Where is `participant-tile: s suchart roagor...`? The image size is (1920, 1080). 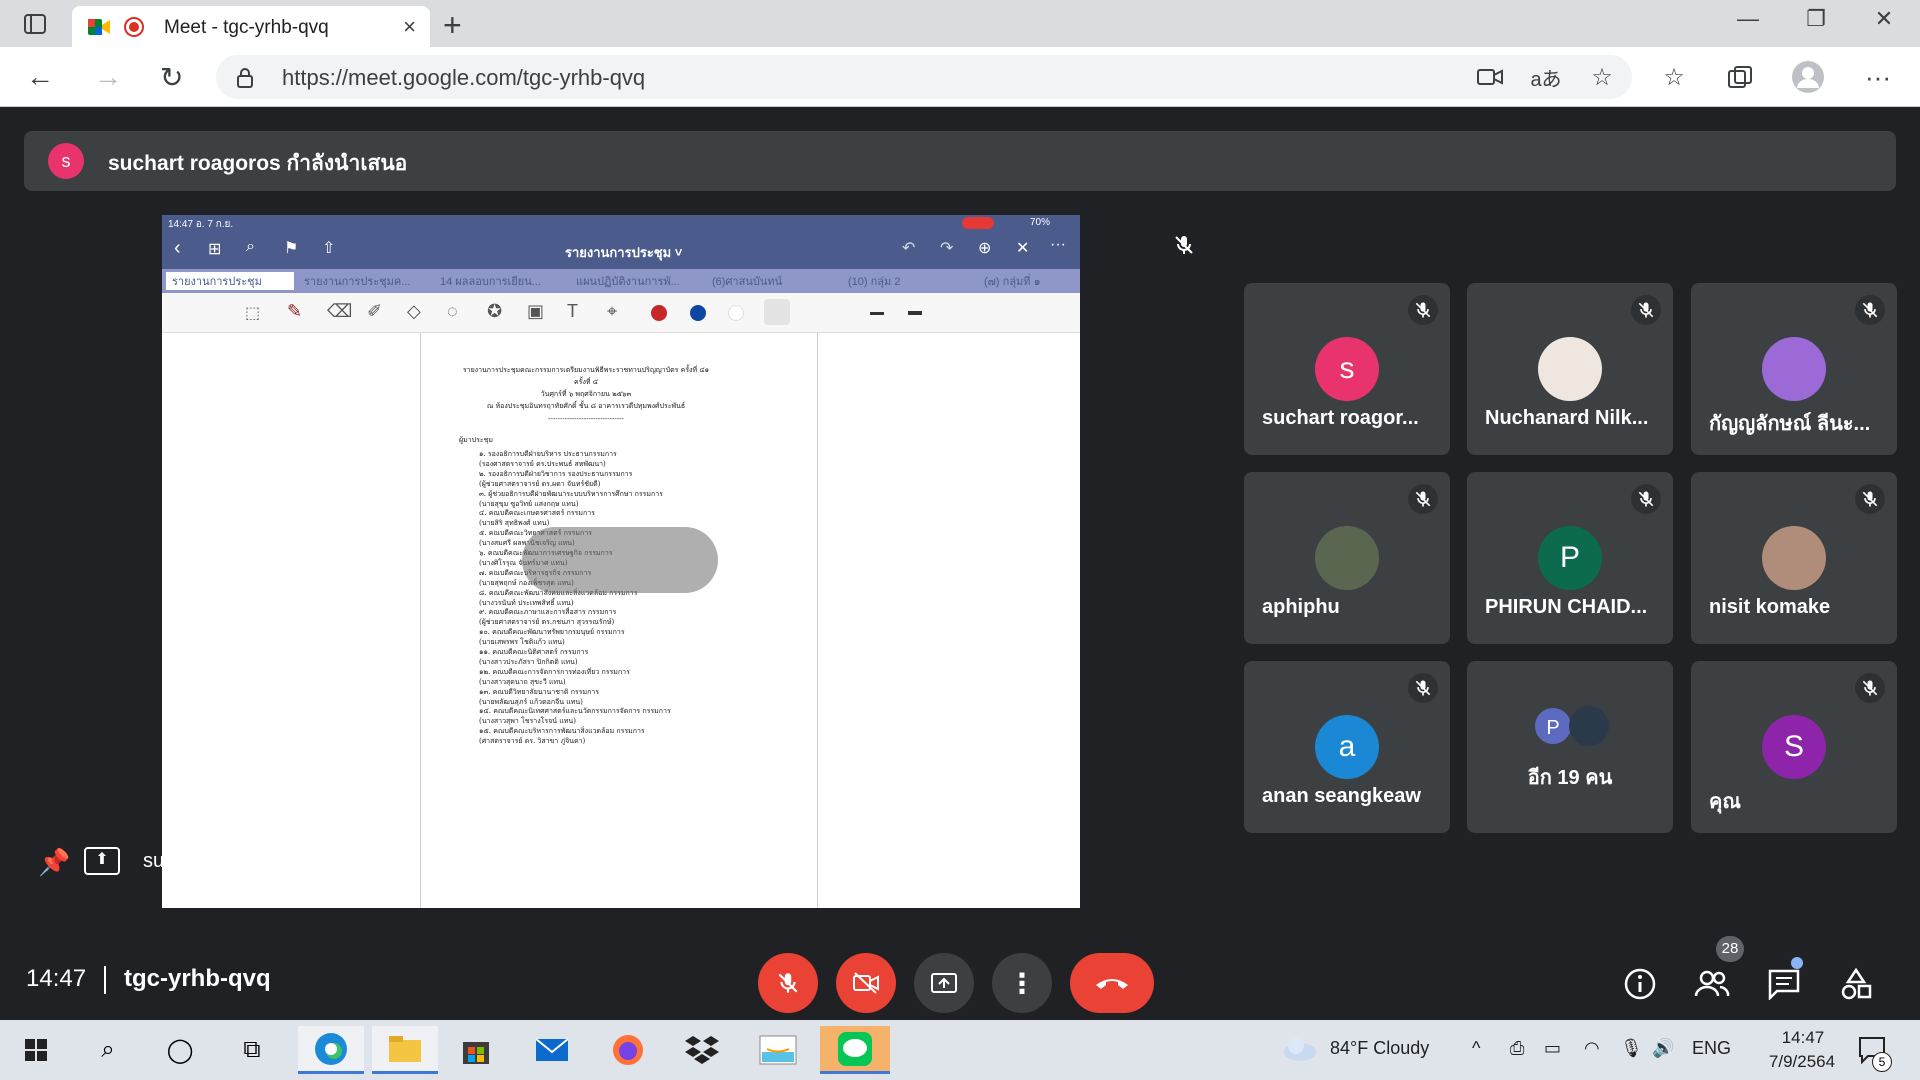 participant-tile: s suchart roagor... is located at coordinates (1347, 369).